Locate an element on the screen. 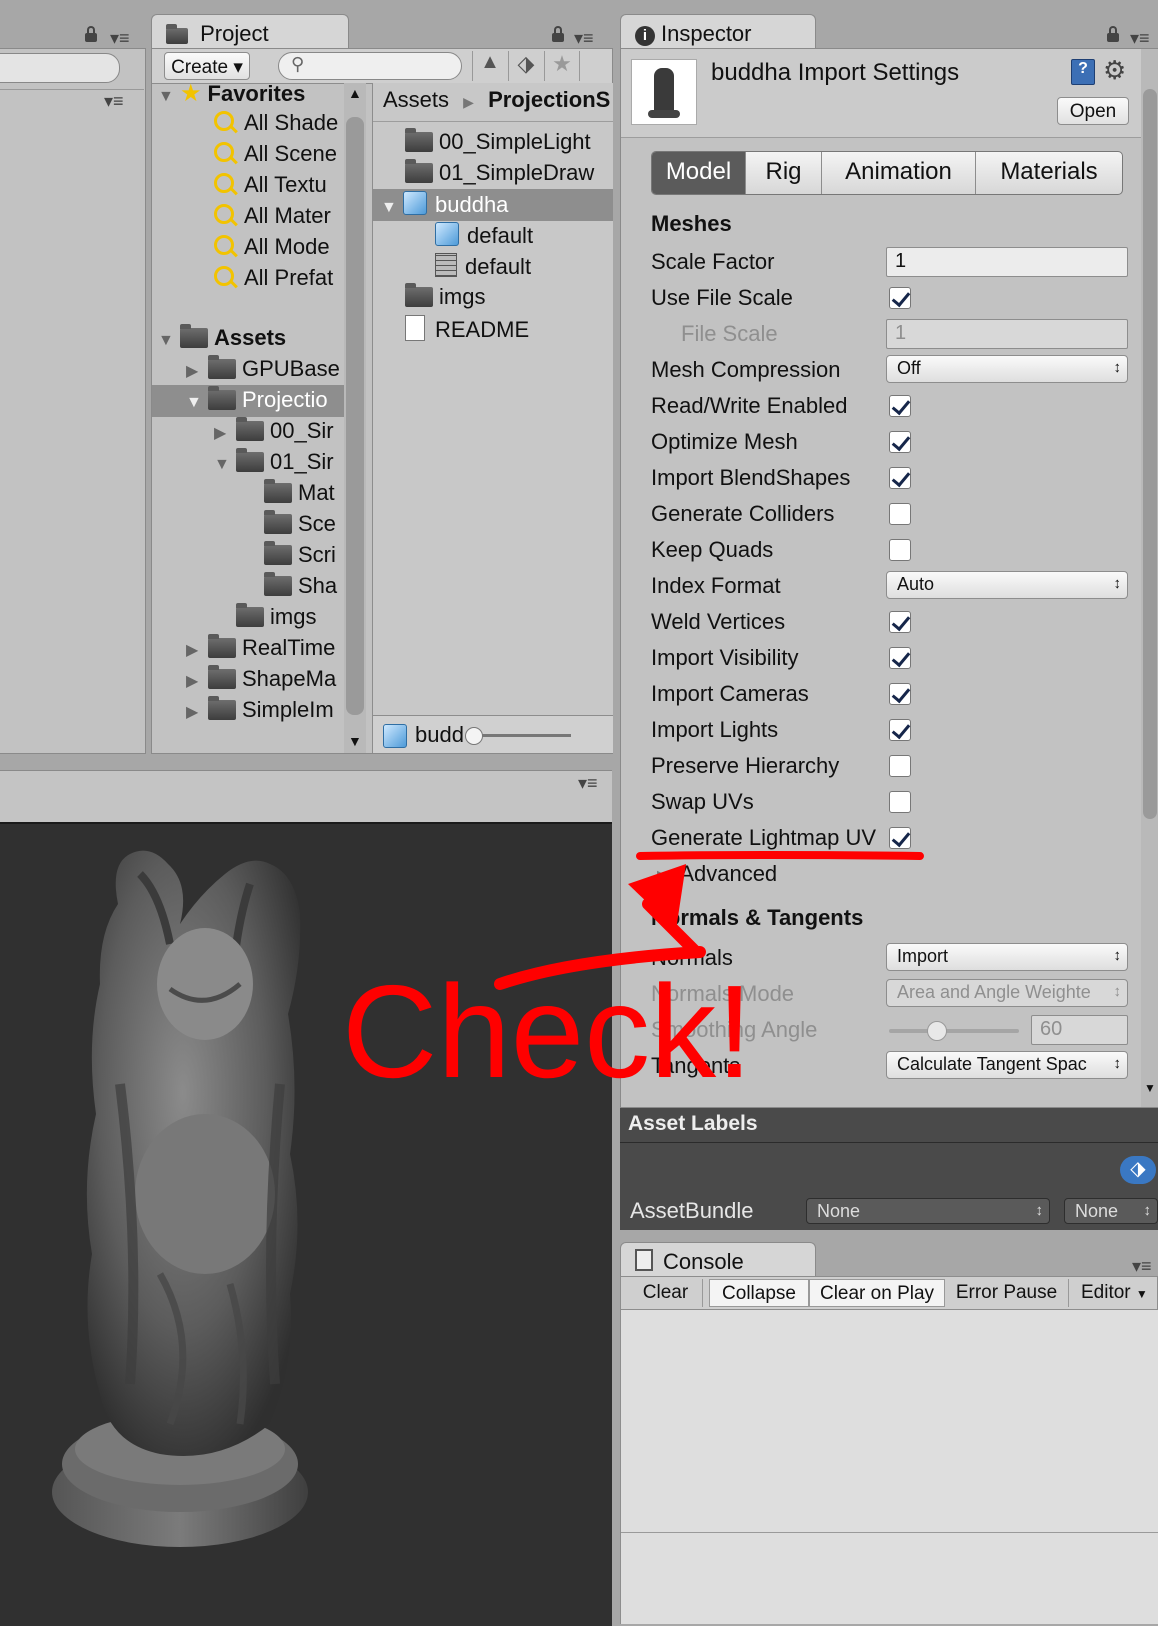 The width and height of the screenshot is (1158, 1626). console-panel-menu-icon: ▾≡ is located at coordinates (1142, 1266).